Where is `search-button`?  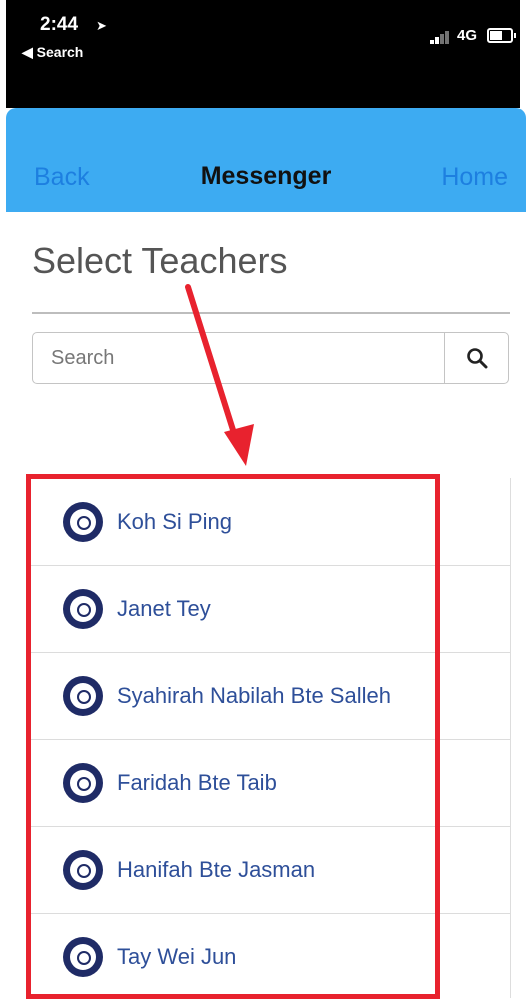 search-button is located at coordinates (476, 358).